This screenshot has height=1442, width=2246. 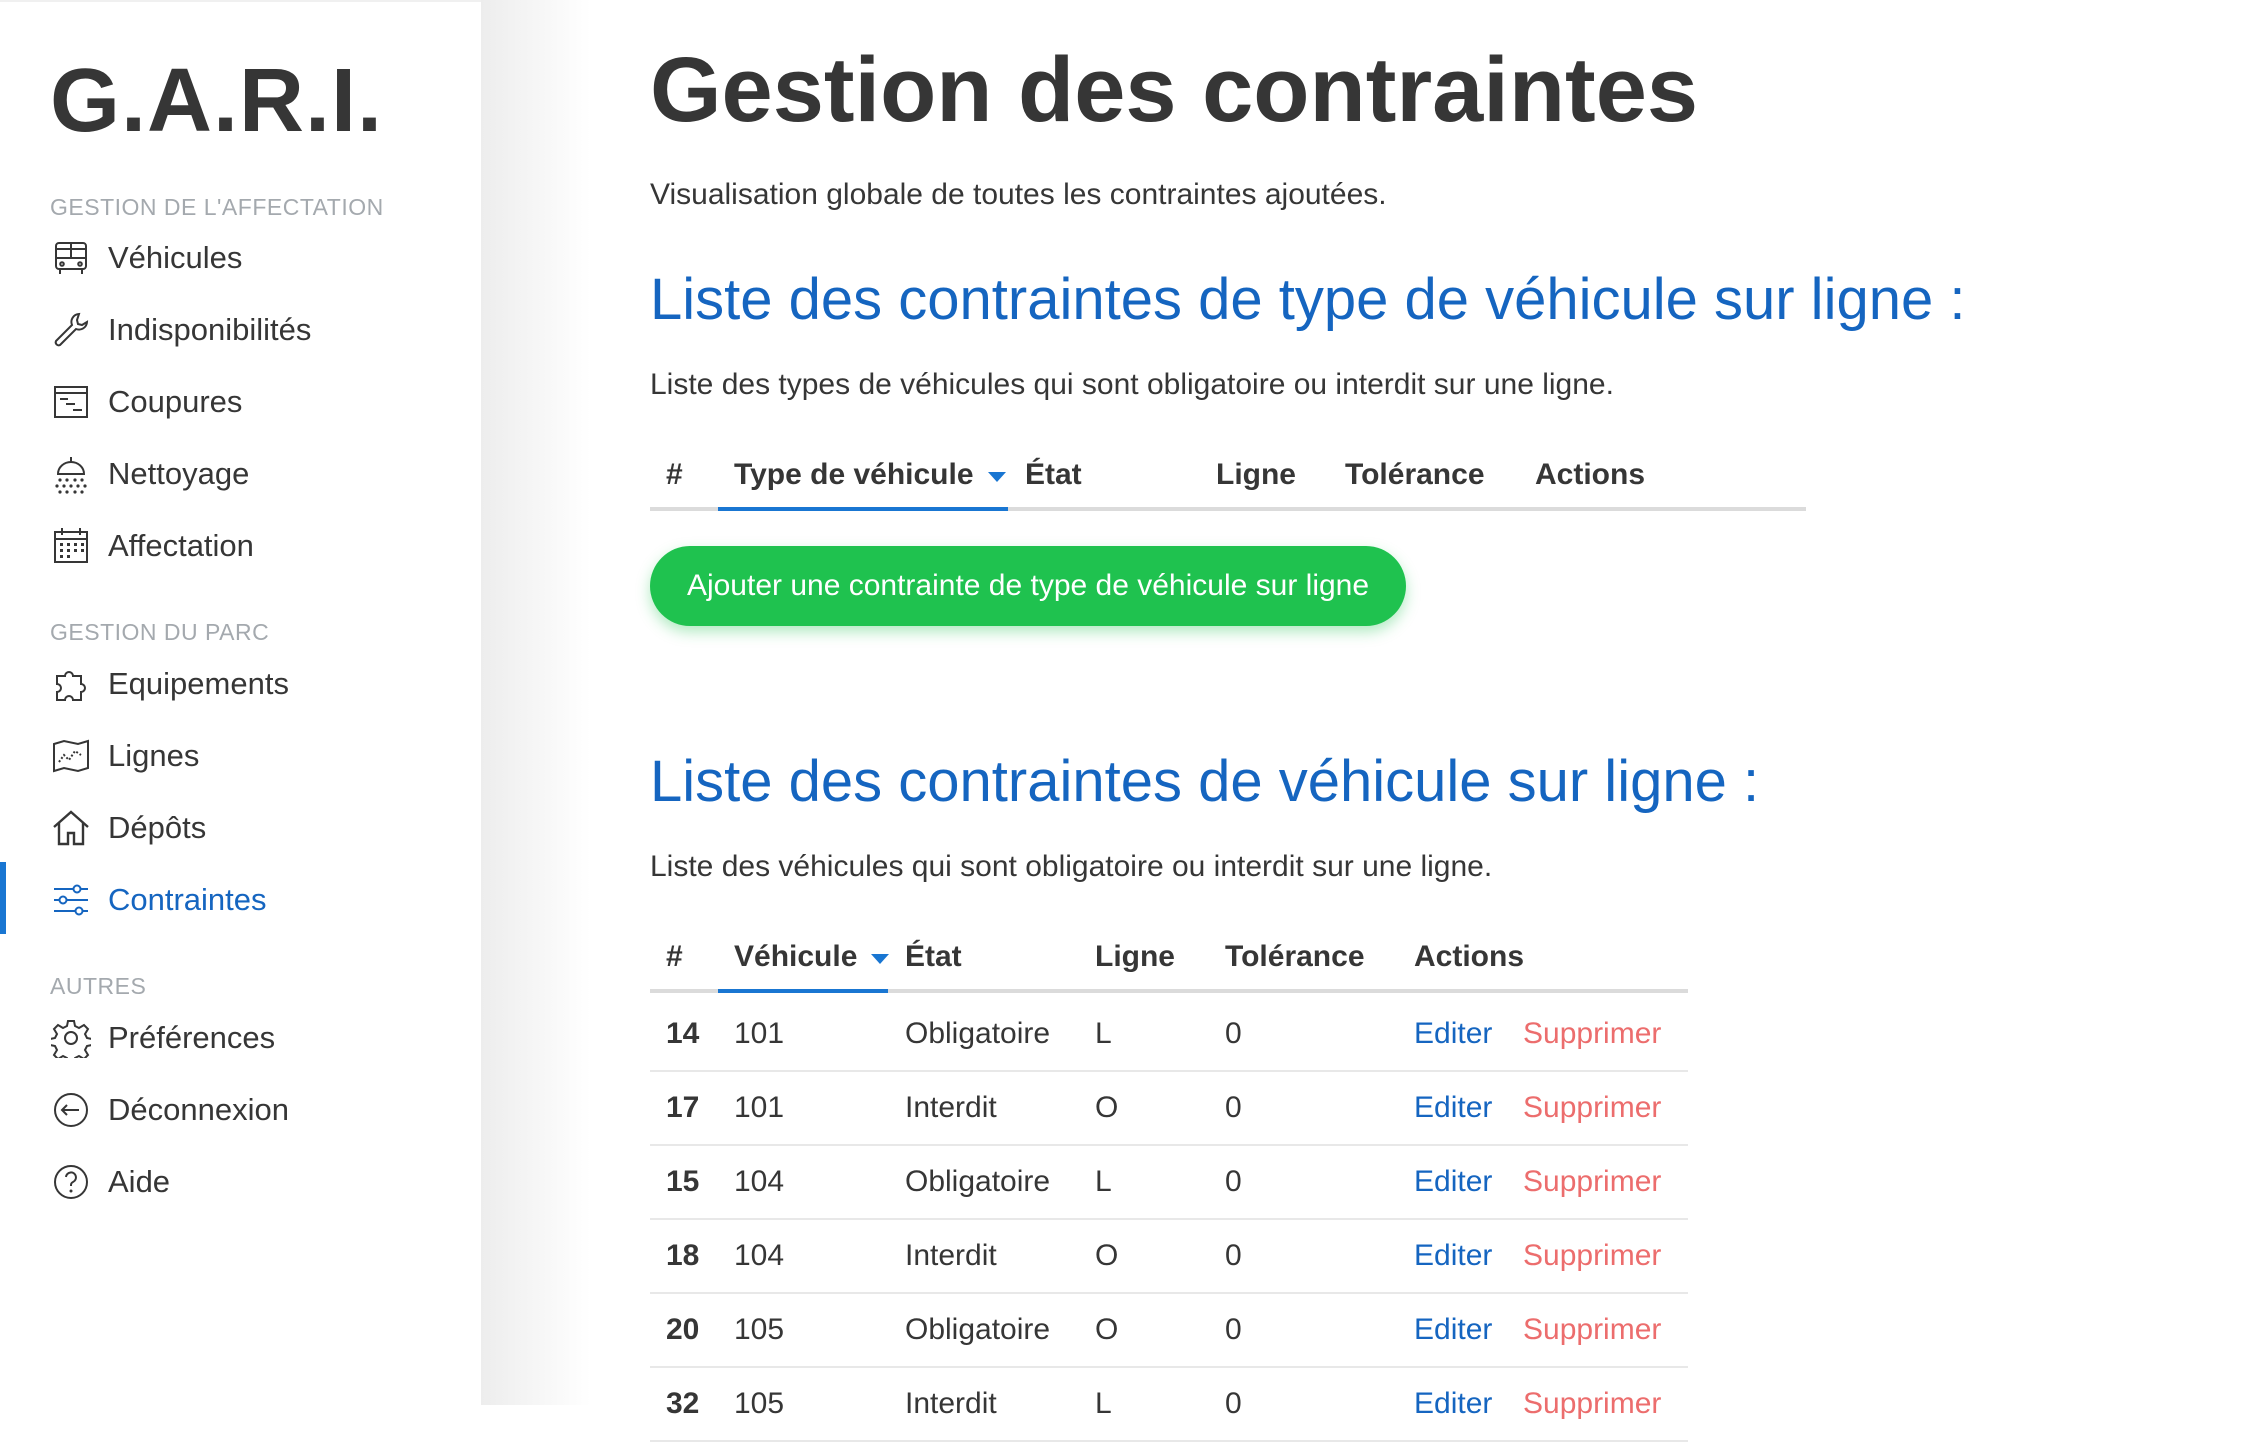 I want to click on sidebar-item-depots: Dépôts, so click(x=128, y=828).